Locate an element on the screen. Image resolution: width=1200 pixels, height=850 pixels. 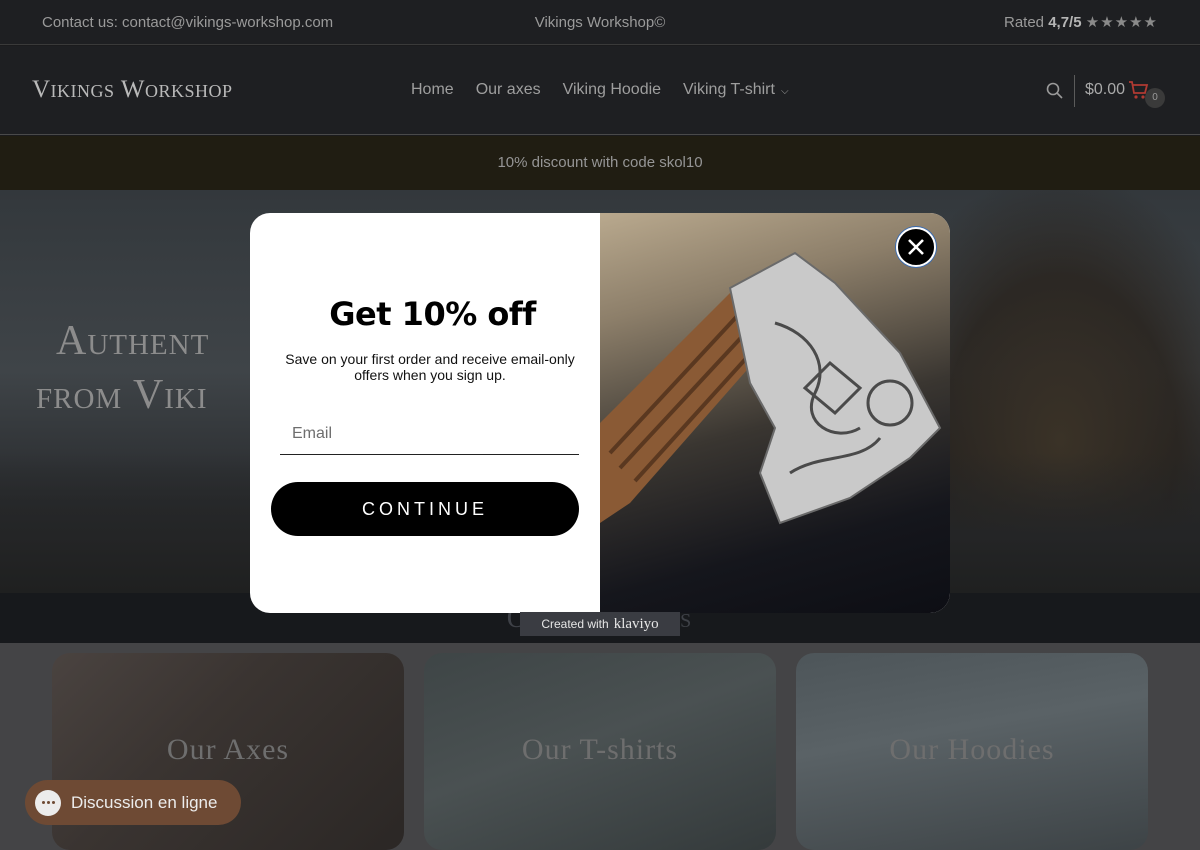
collection-card-label: Our Hoodies is located at coordinates (972, 749).